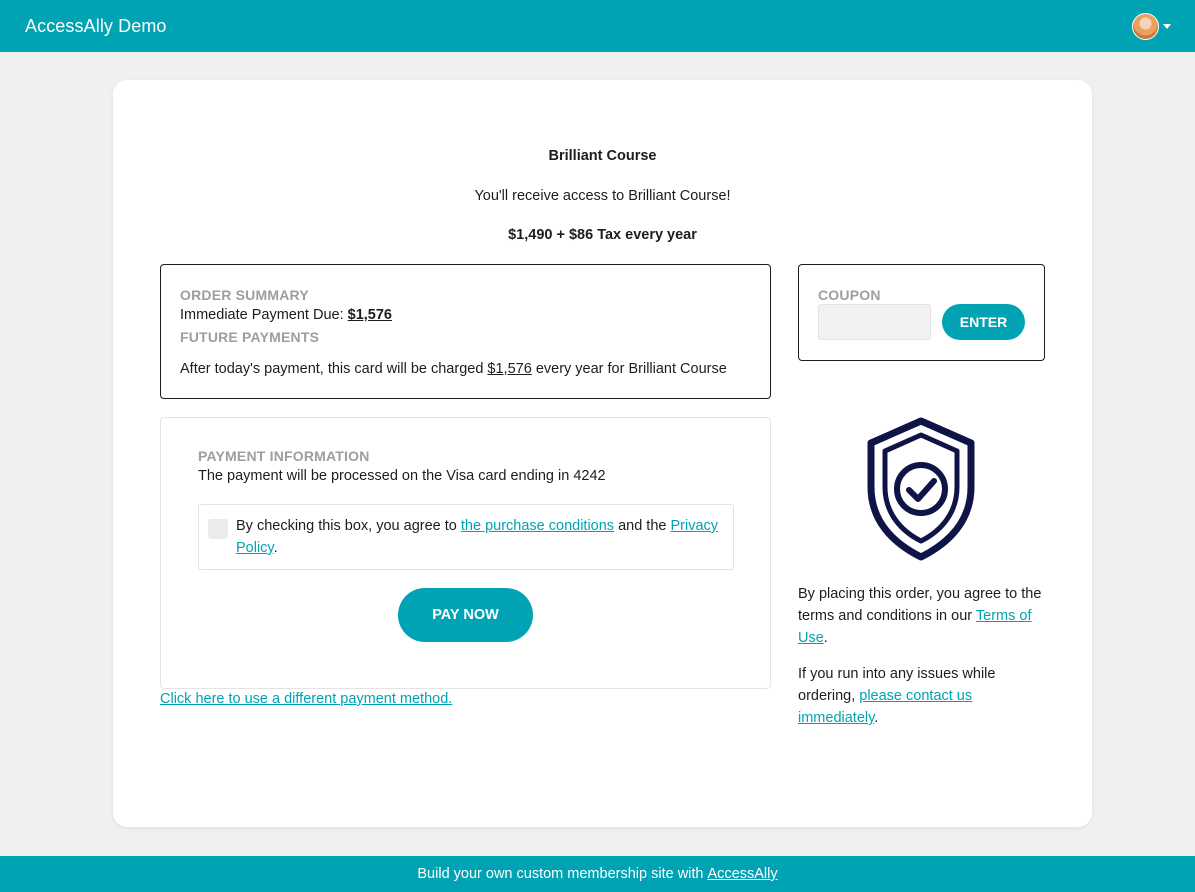  What do you see at coordinates (921, 489) in the screenshot?
I see `shield-check-icon` at bounding box center [921, 489].